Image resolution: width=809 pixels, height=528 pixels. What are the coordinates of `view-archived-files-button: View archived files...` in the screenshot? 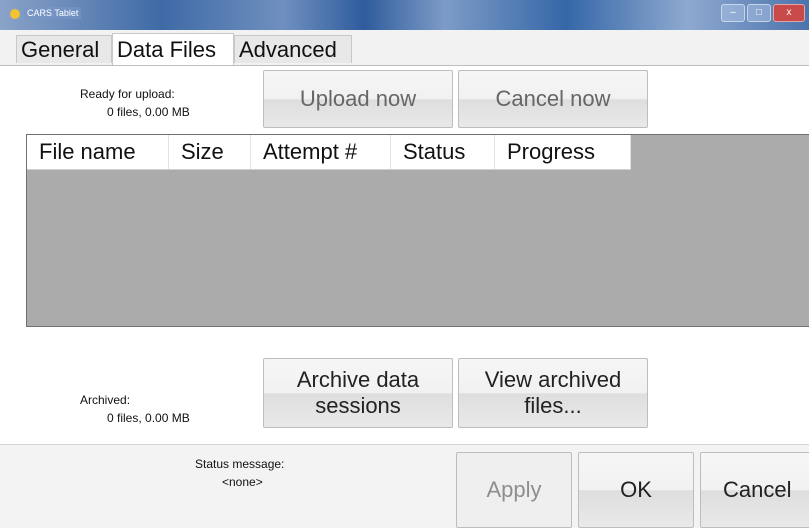 It's located at (553, 393).